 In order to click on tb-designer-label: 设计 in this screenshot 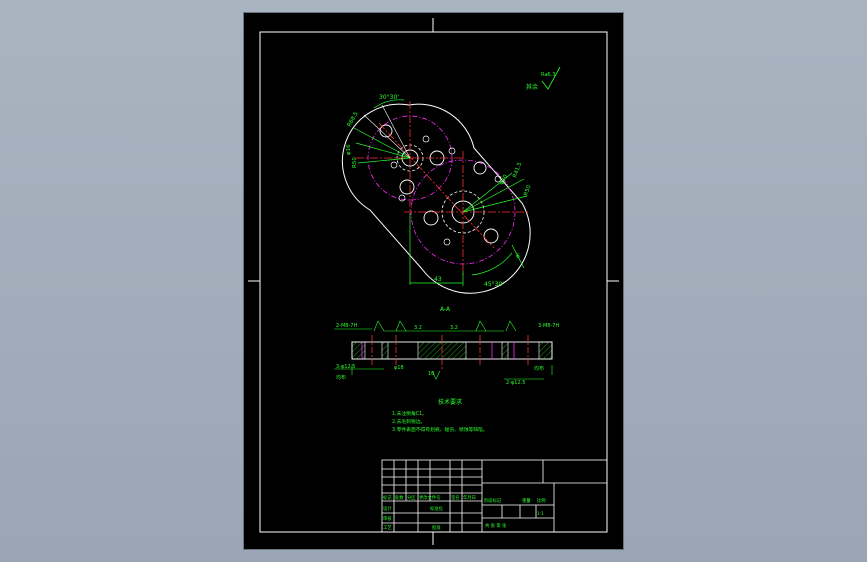, I will do `click(387, 508)`.